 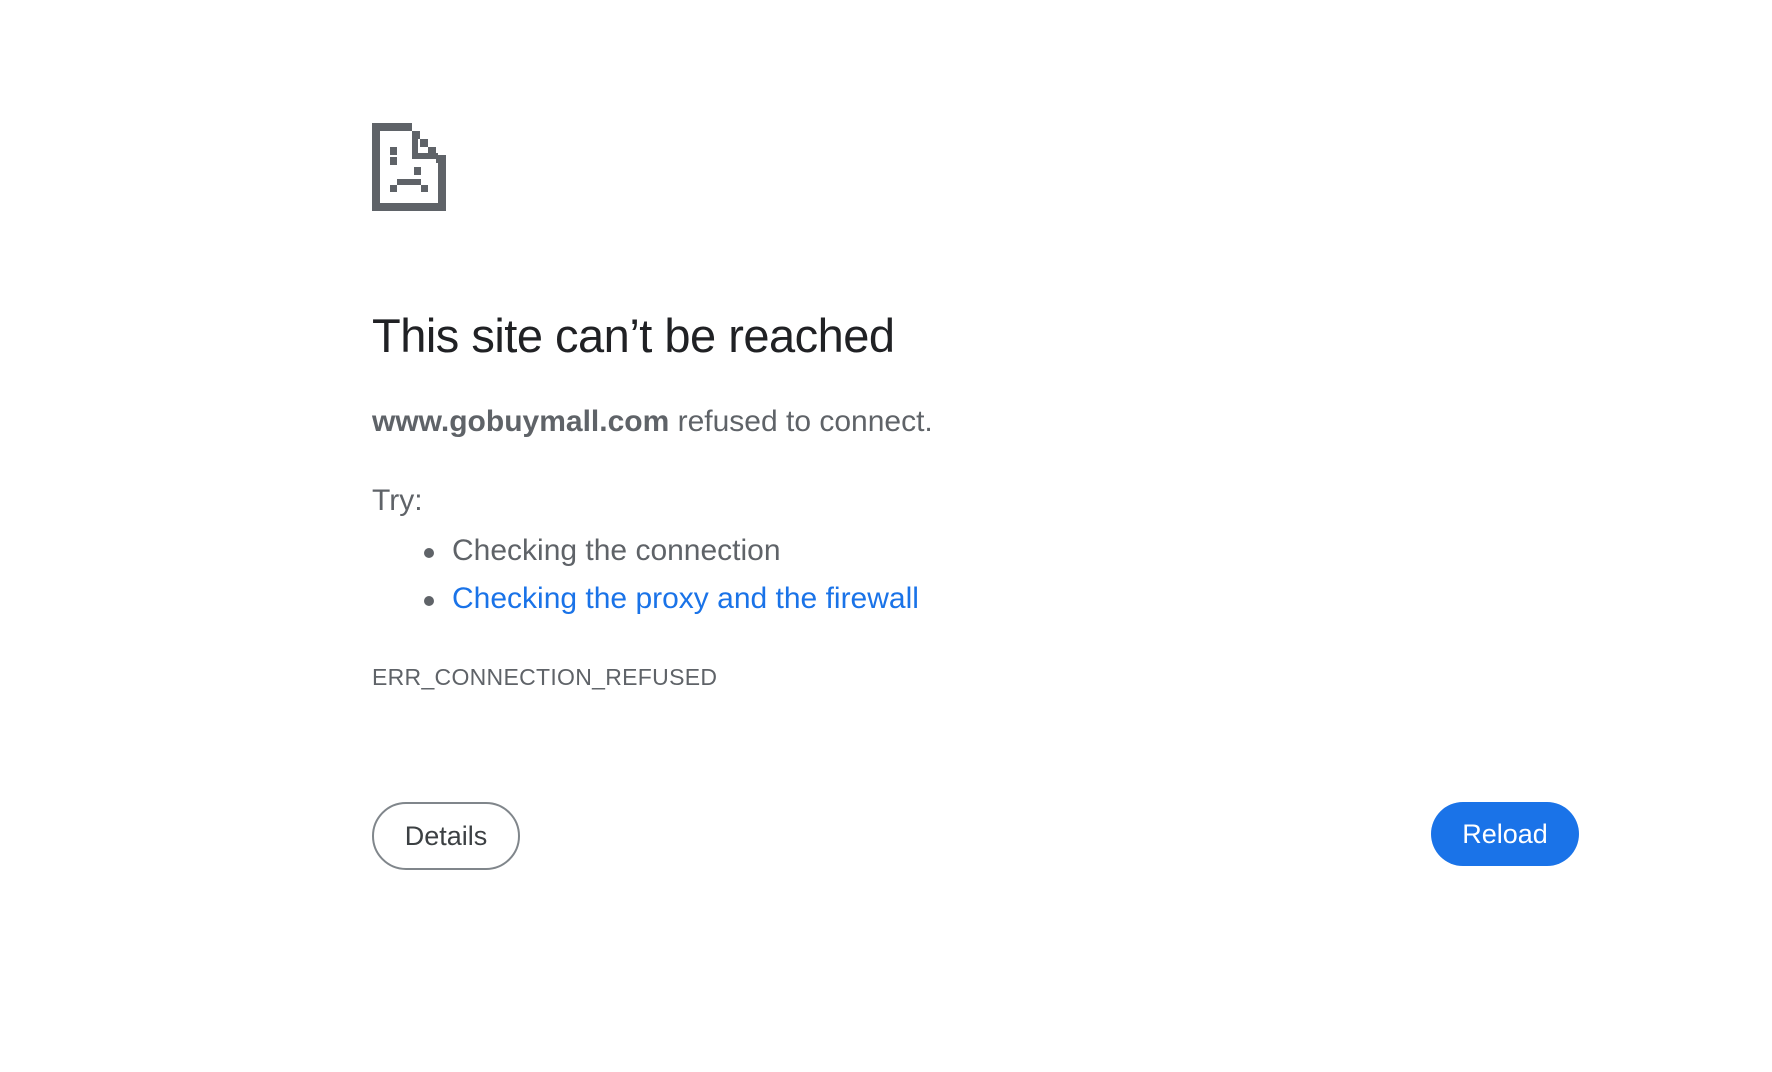 What do you see at coordinates (1505, 834) in the screenshot?
I see `reload-button: Reload` at bounding box center [1505, 834].